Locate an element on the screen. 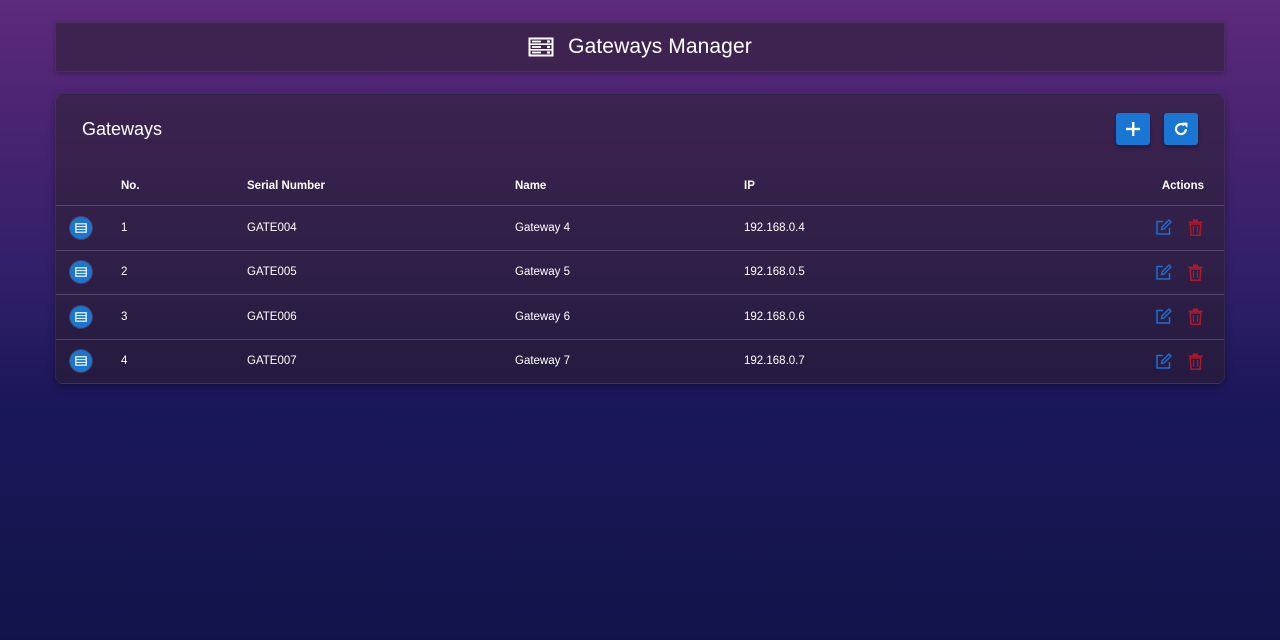 The width and height of the screenshot is (1280, 640). plus-icon is located at coordinates (1133, 129).